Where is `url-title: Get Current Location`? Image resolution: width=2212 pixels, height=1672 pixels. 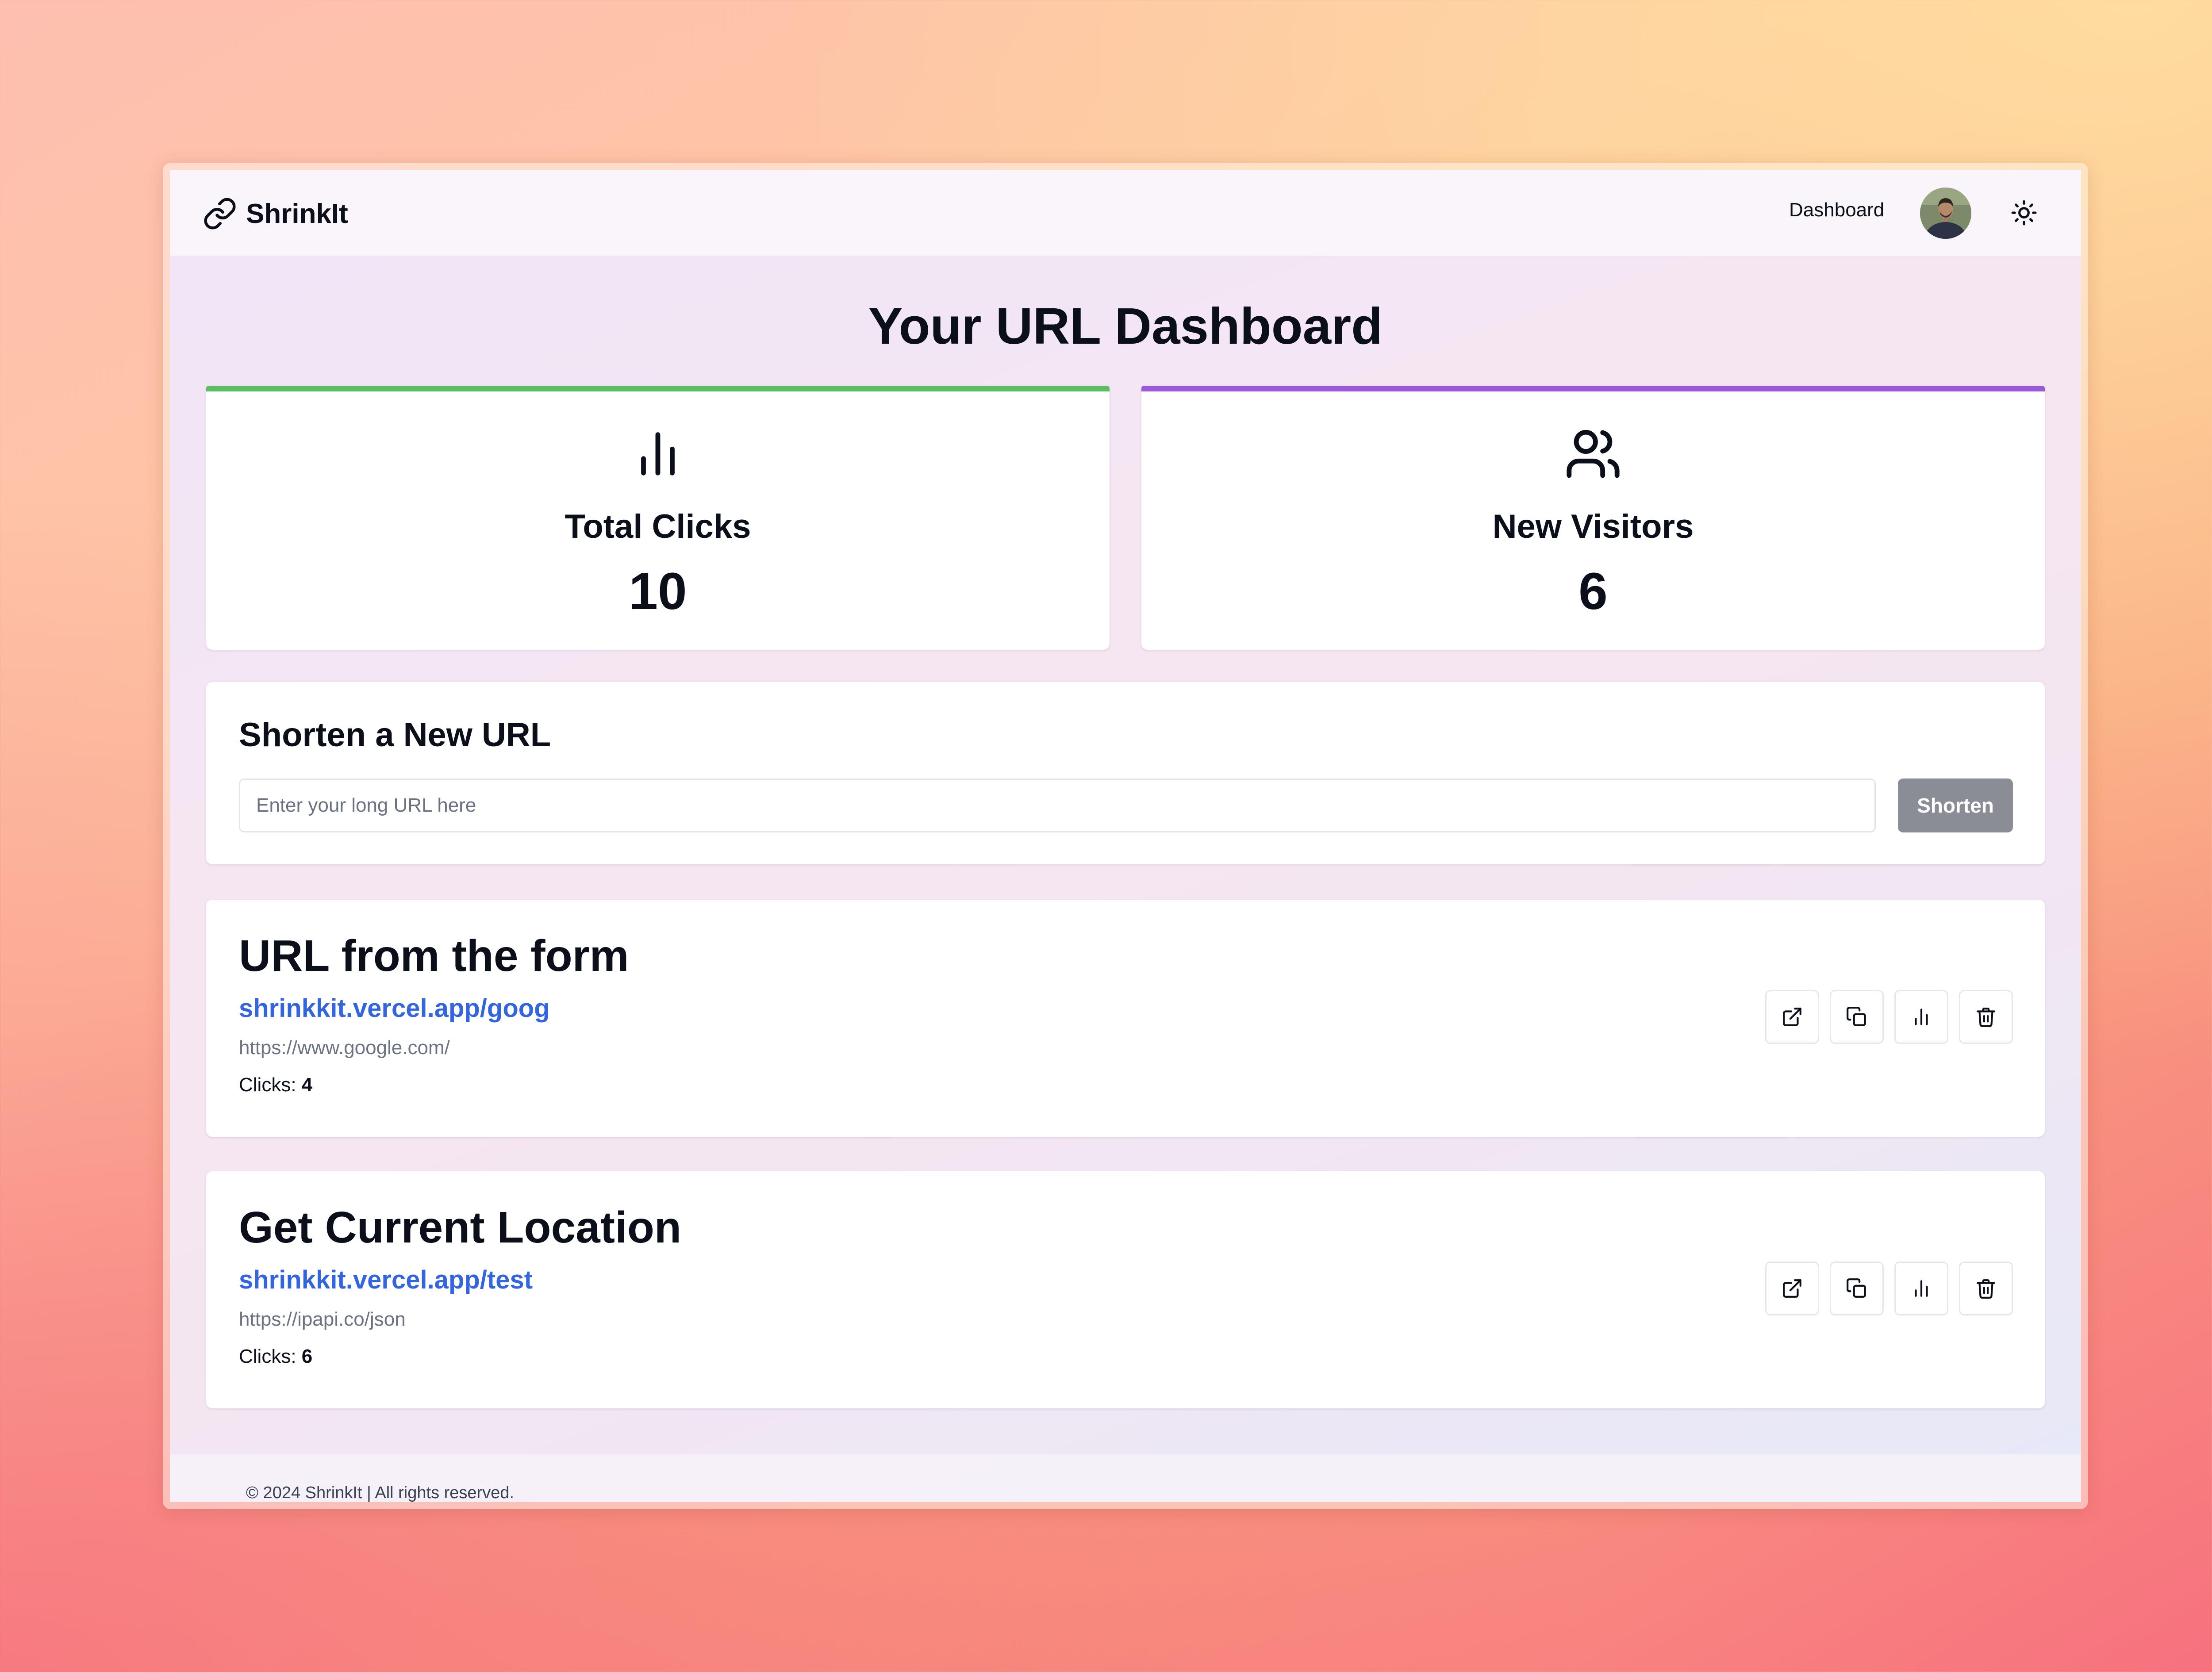 url-title: Get Current Location is located at coordinates (461, 1227).